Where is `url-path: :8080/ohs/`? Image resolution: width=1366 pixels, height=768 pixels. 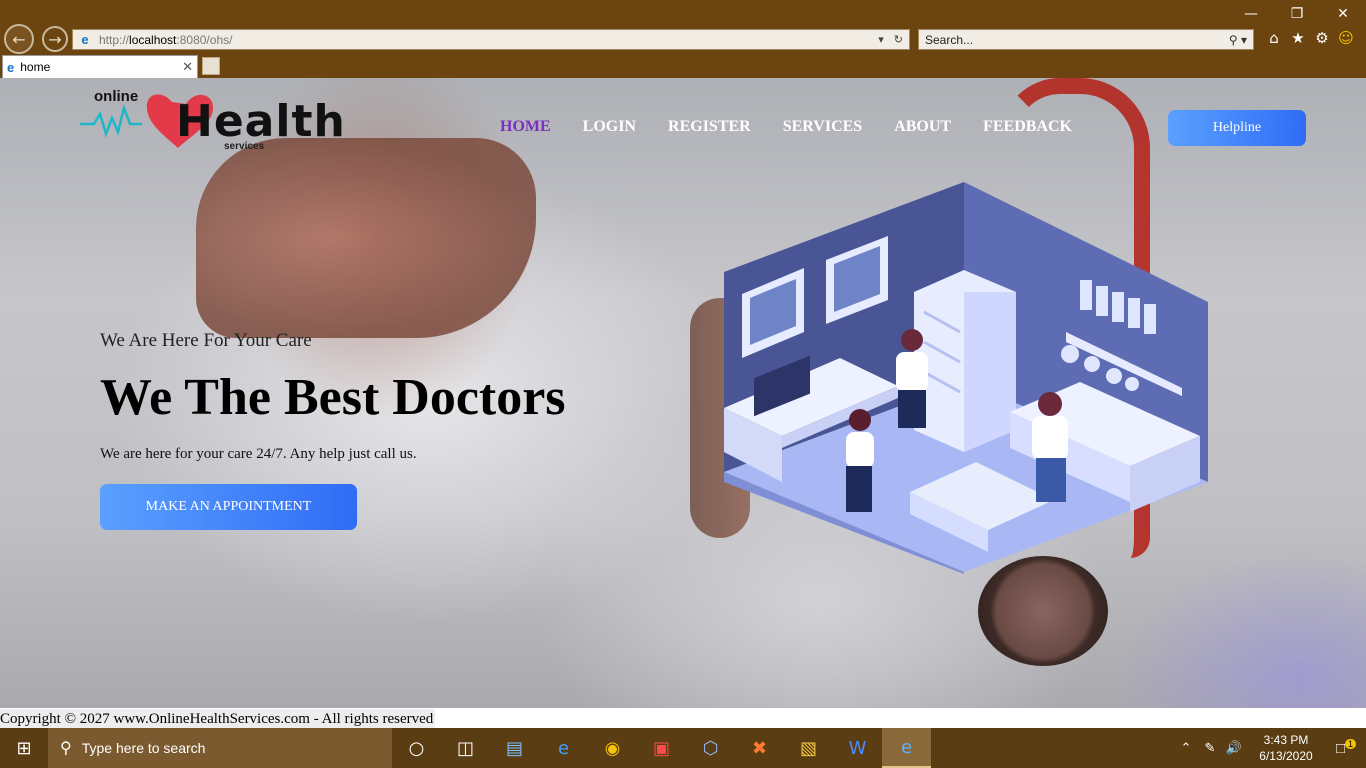 url-path: :8080/ohs/ is located at coordinates (204, 39).